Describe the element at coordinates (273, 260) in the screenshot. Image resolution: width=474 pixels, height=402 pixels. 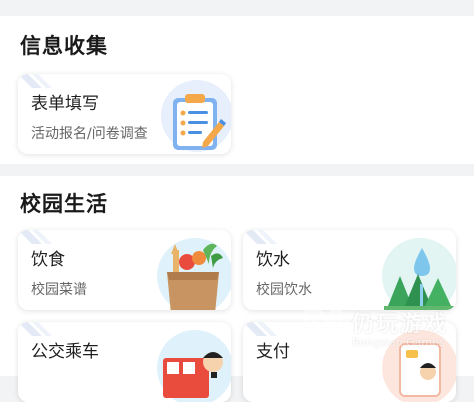
I see `card-title: 饮水` at that location.